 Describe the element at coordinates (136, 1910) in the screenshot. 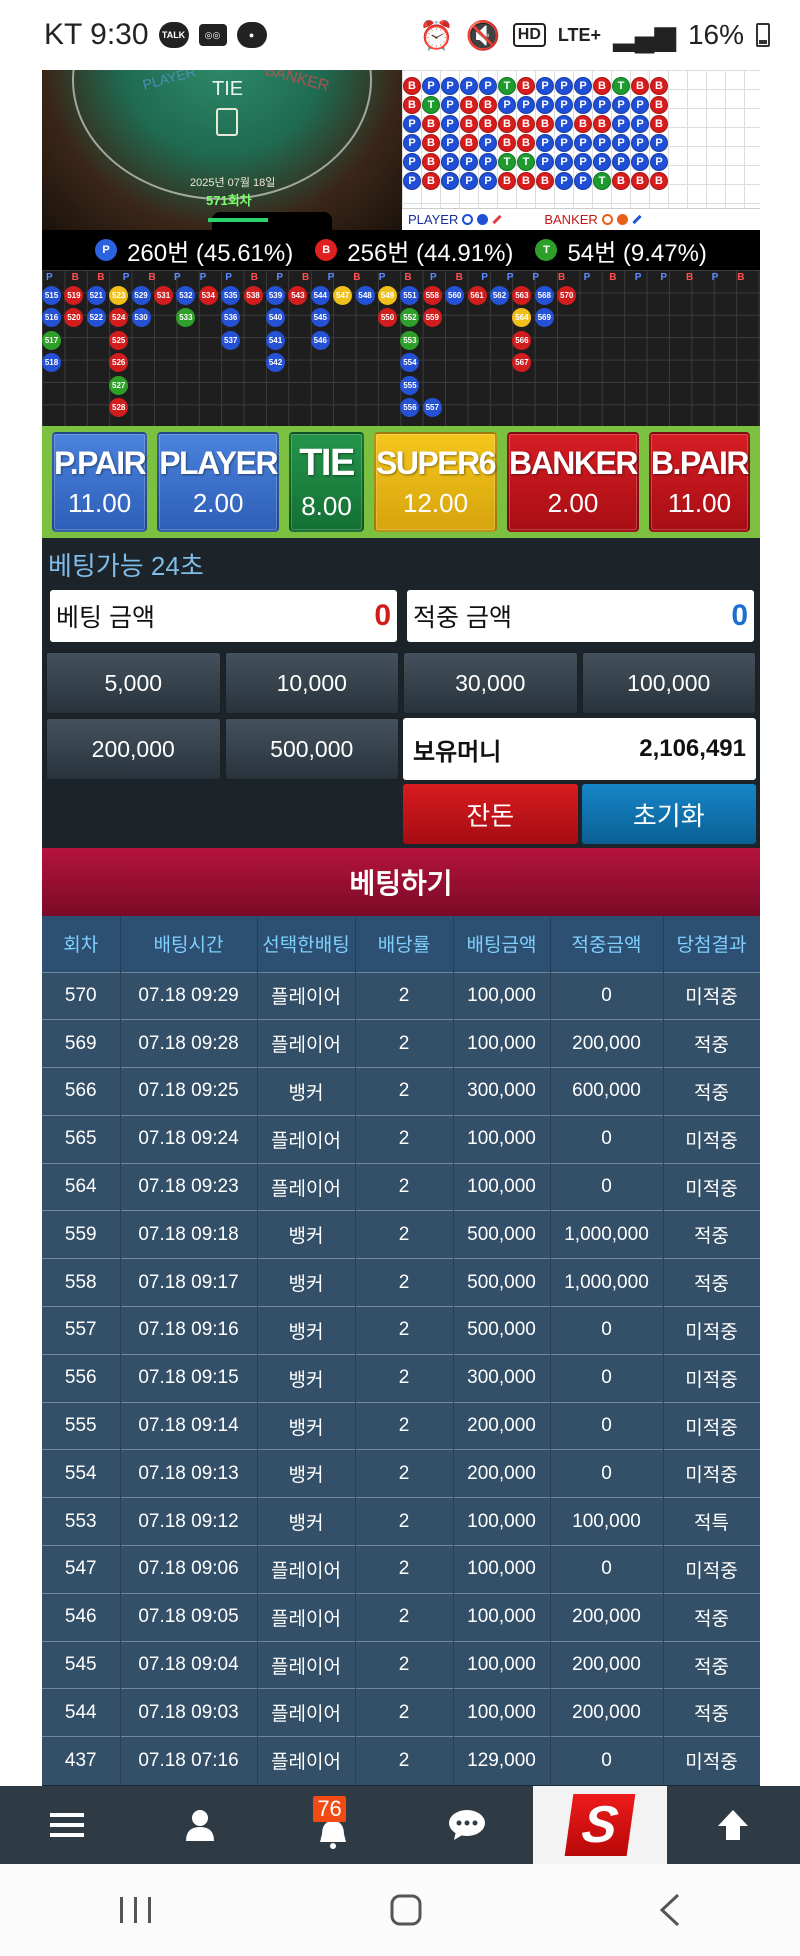

I see `recent-apps-icon` at that location.